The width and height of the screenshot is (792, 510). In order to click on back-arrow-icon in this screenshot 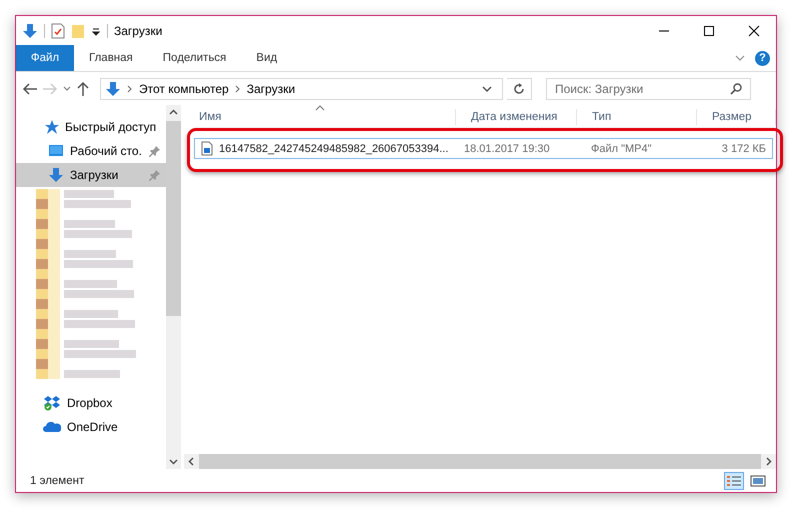, I will do `click(30, 89)`.